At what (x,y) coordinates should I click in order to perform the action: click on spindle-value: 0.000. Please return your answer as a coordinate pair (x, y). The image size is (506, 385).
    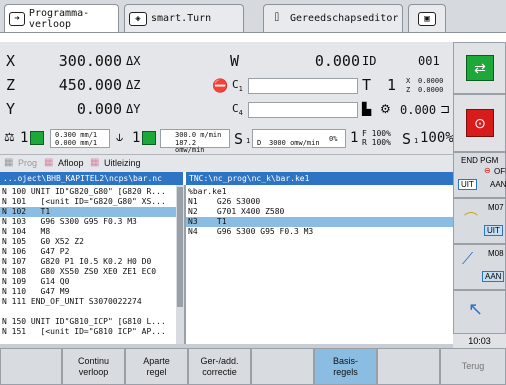
    Looking at the image, I should click on (418, 110).